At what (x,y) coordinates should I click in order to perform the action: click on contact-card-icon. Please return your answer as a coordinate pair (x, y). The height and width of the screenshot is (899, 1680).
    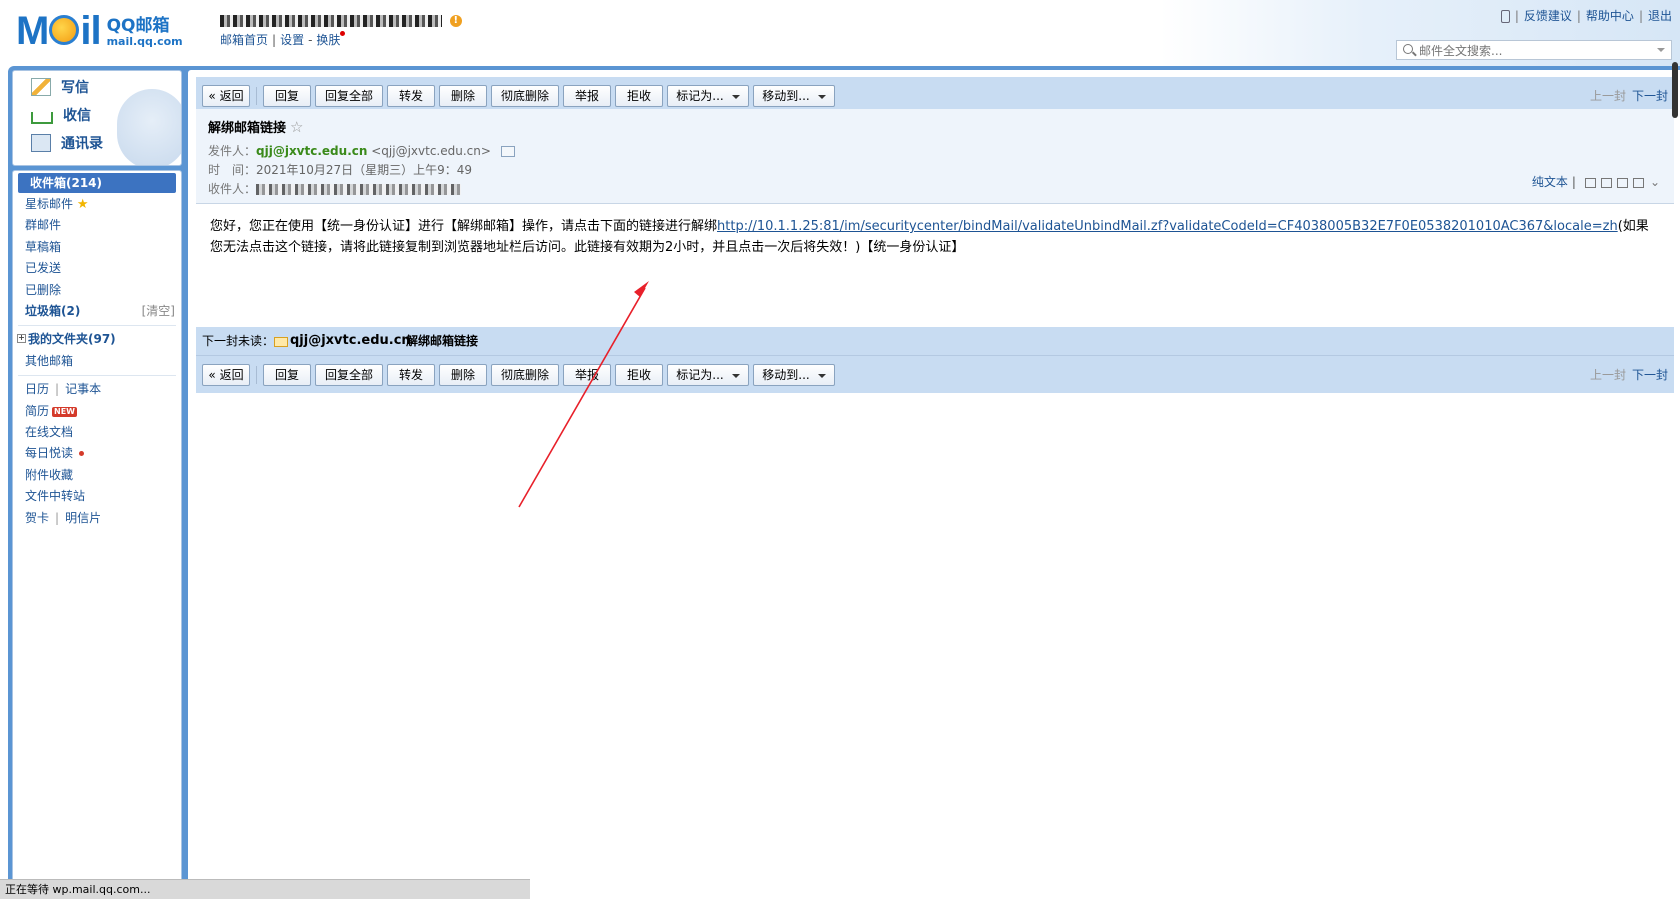
    Looking at the image, I should click on (507, 151).